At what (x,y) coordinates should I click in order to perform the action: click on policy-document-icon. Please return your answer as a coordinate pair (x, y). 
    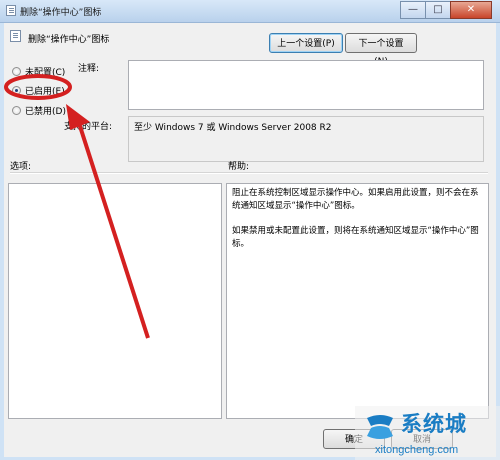
    Looking at the image, I should click on (11, 10).